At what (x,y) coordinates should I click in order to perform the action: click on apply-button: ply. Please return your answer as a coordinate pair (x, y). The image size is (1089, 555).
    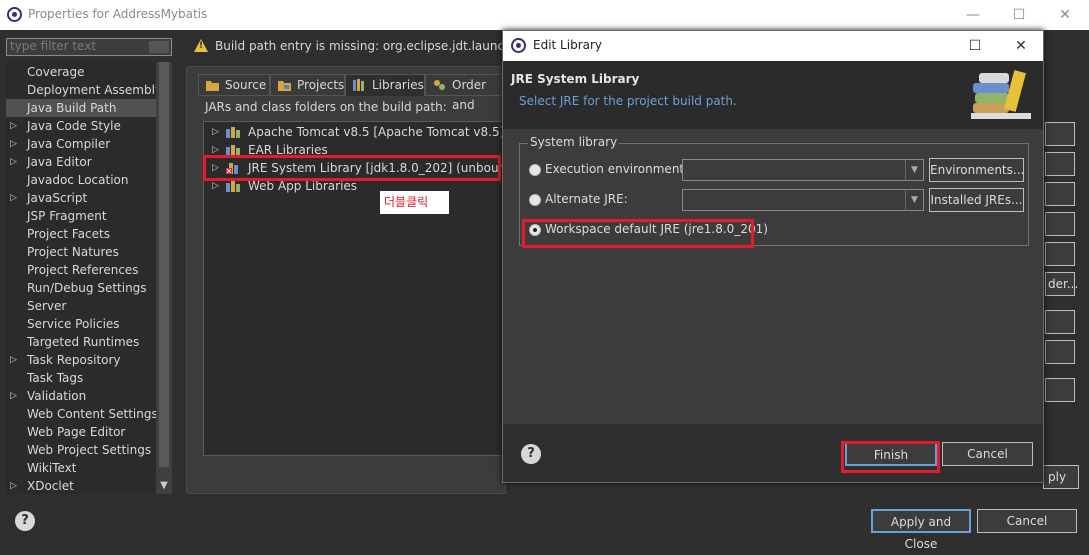
    Looking at the image, I should click on (1061, 477).